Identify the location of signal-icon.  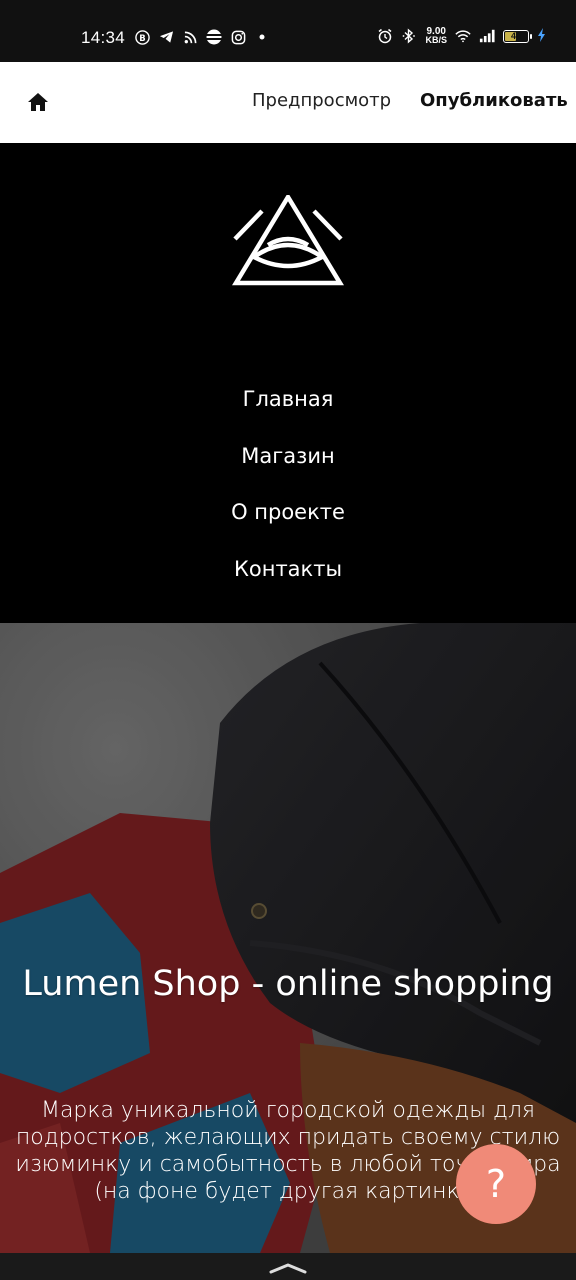
(487, 36).